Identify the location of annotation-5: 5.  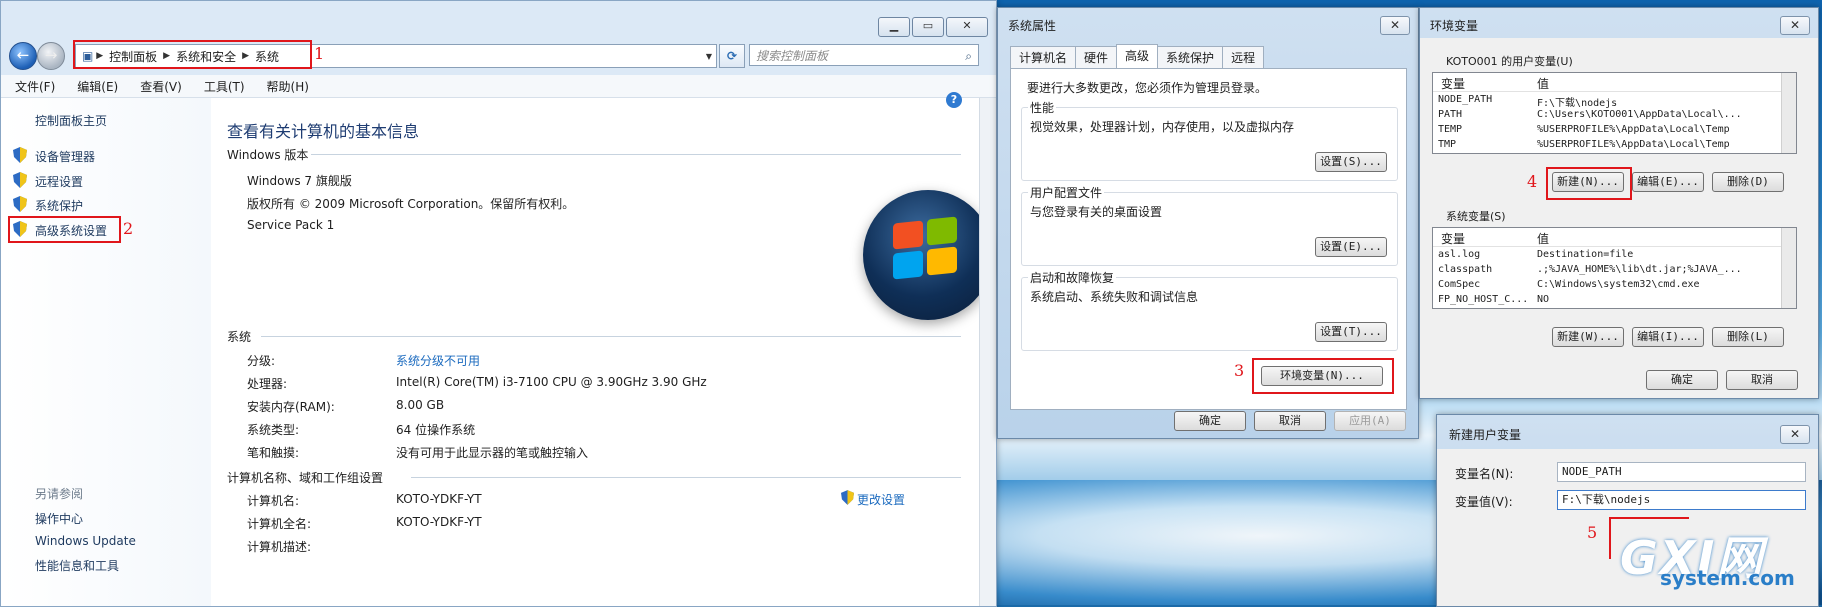
(1592, 532).